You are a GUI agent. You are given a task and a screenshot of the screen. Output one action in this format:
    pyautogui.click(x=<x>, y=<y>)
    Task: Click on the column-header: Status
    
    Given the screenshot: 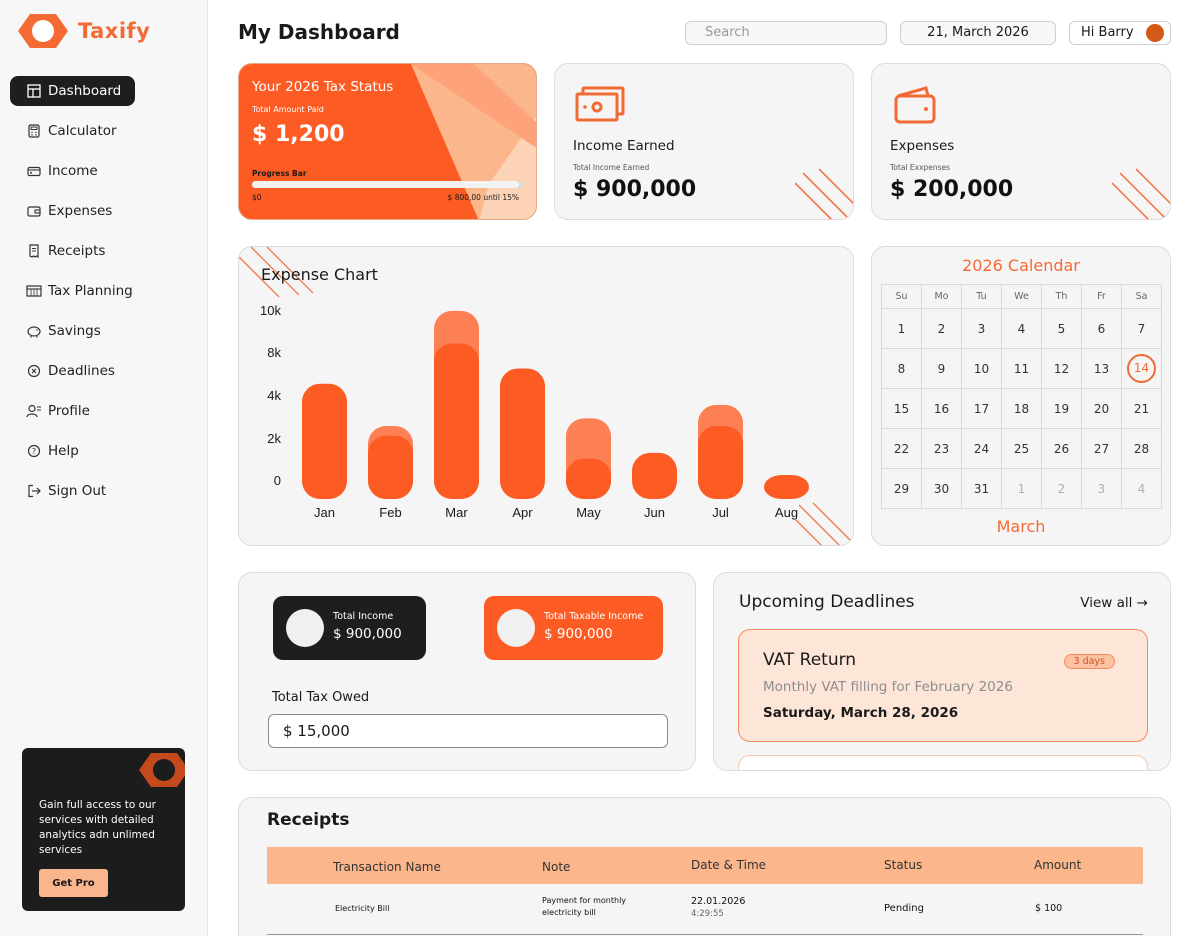 What is the action you would take?
    pyautogui.click(x=903, y=865)
    